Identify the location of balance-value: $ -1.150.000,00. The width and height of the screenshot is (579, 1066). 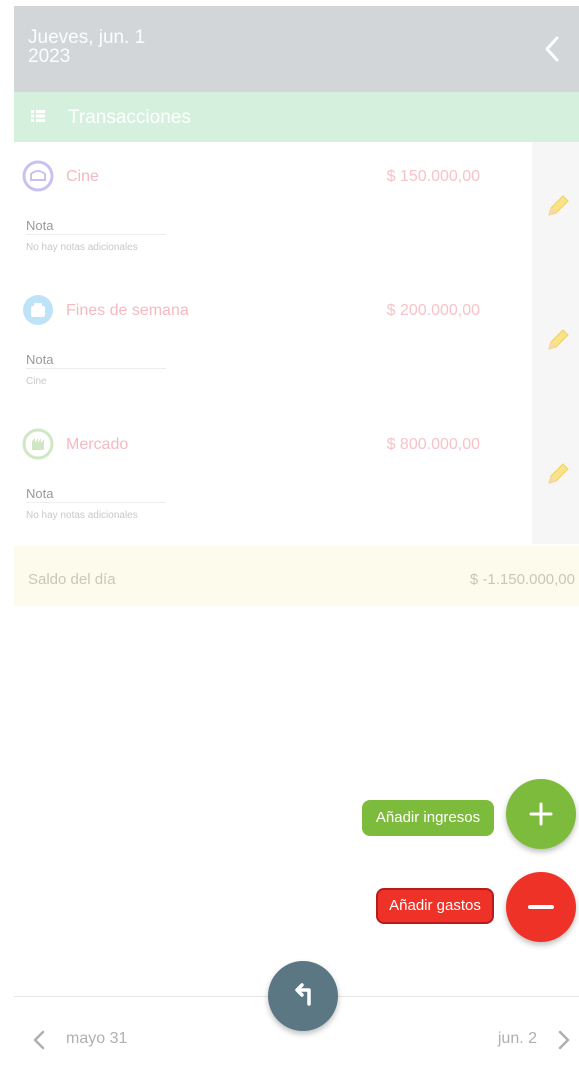
(522, 579).